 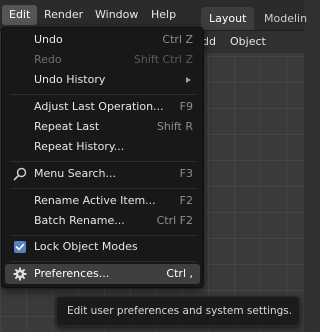 I want to click on search-icon, so click(x=20, y=174).